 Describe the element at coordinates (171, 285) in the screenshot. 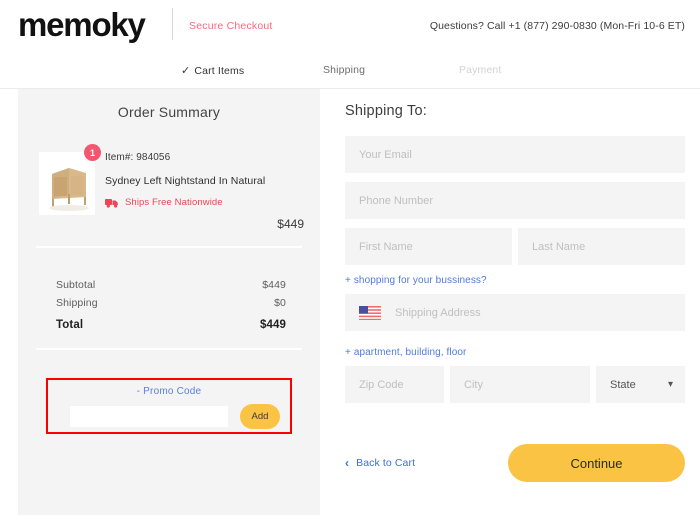

I see `total-row-subtotal: Subtotal $449` at that location.